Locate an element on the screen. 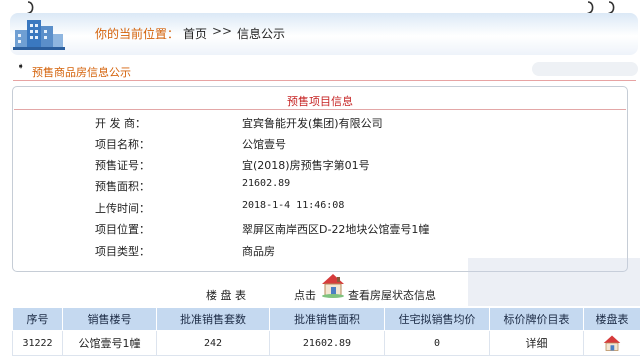  col-header-building: 销售楼号 is located at coordinates (109, 319).